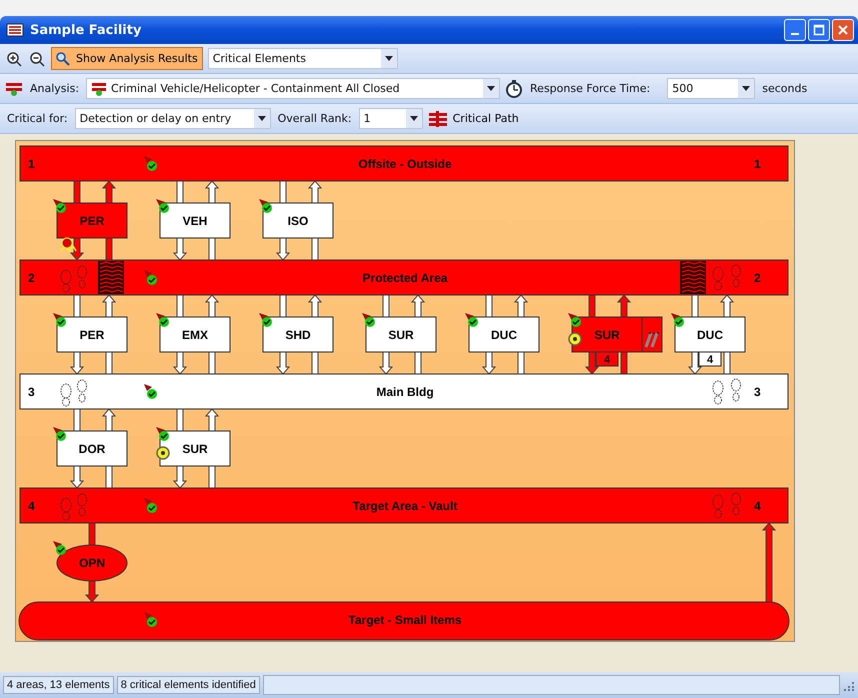 This screenshot has width=858, height=698. What do you see at coordinates (438, 118) in the screenshot?
I see `critical-path-icon` at bounding box center [438, 118].